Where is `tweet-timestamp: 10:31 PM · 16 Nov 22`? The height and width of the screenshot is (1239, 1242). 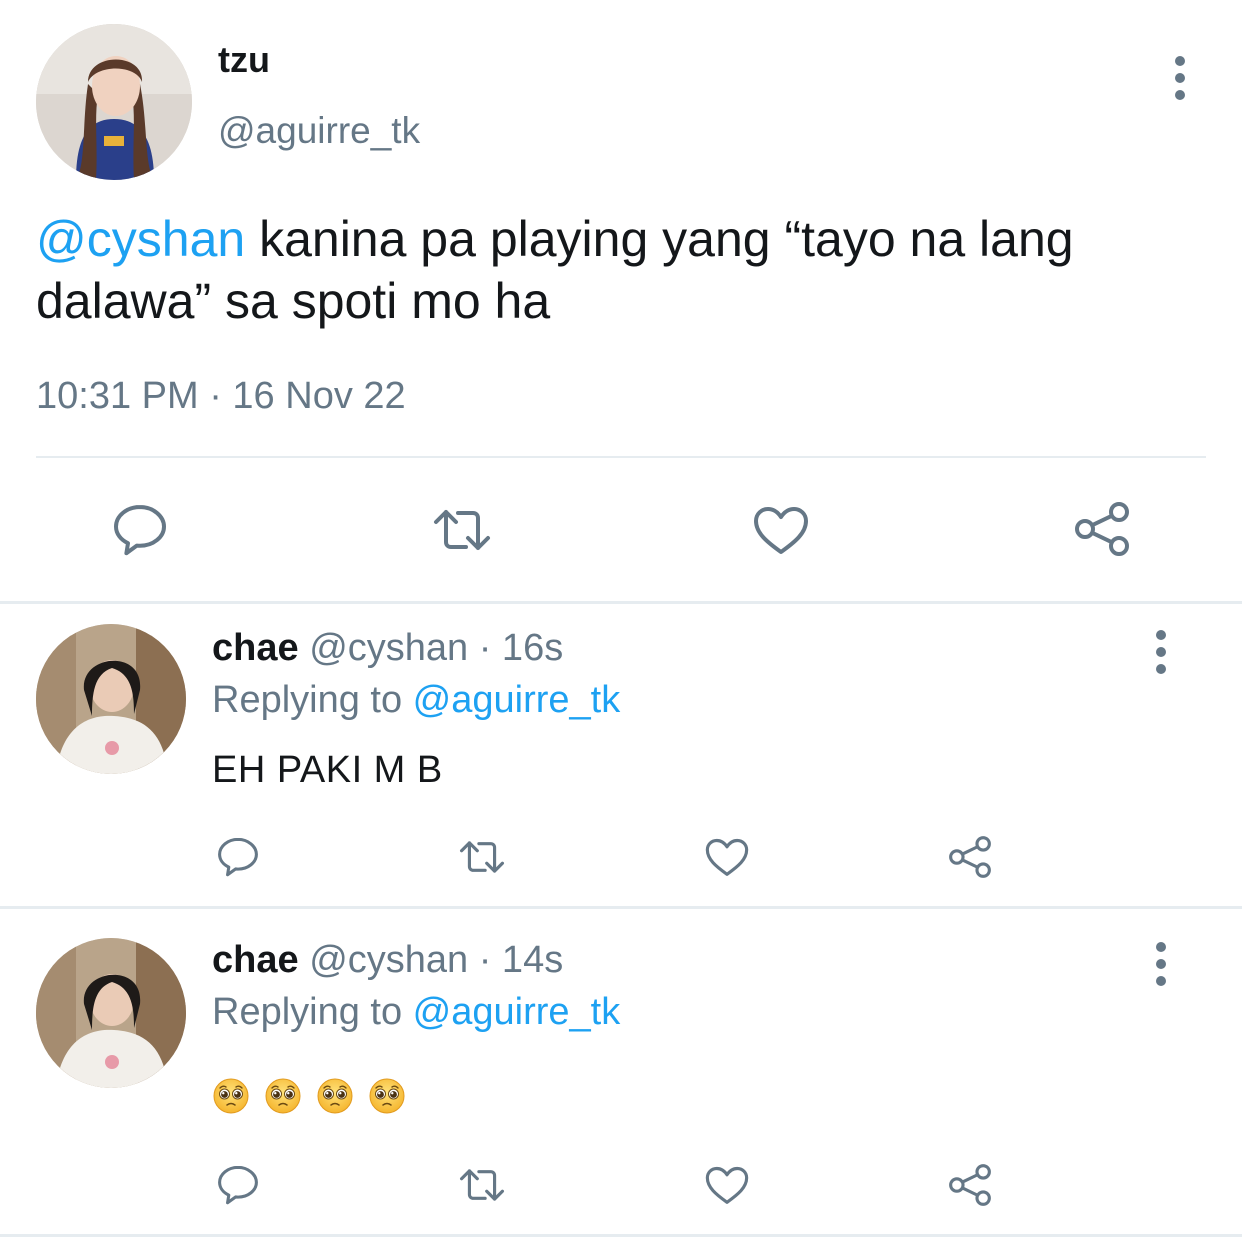 tweet-timestamp: 10:31 PM · 16 Nov 22 is located at coordinates (221, 396).